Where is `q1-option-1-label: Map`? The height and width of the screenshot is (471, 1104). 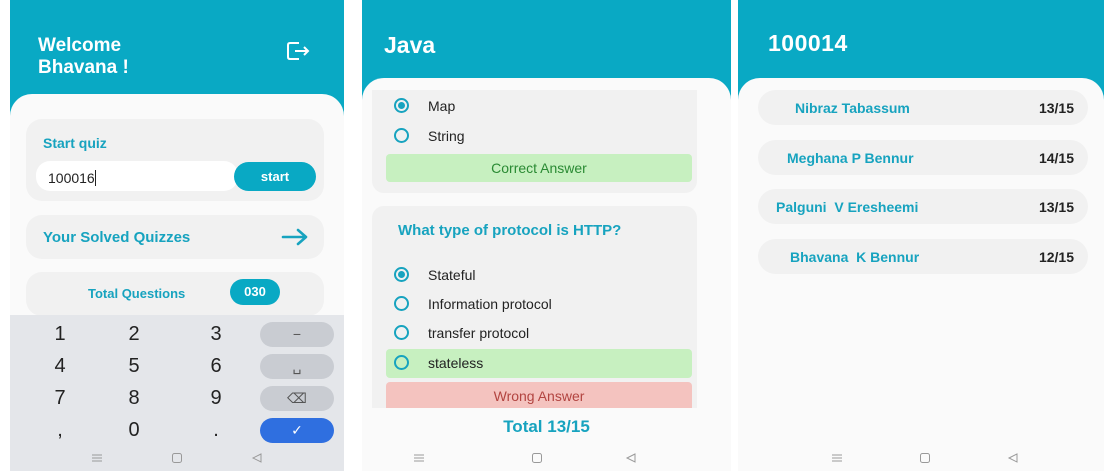 q1-option-1-label: Map is located at coordinates (442, 106).